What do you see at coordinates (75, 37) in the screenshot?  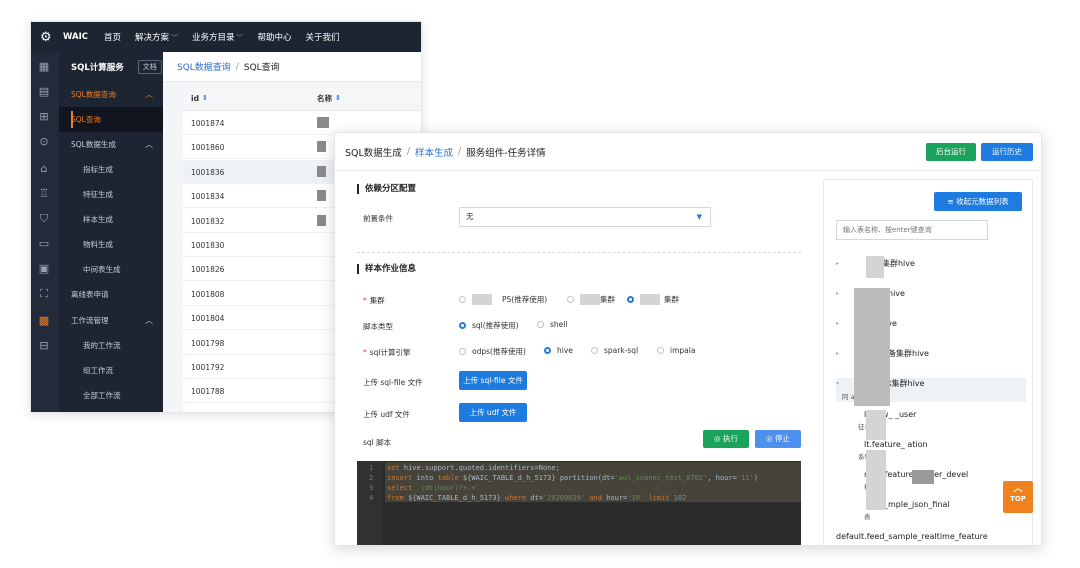 I see `brand-name: WAIC` at bounding box center [75, 37].